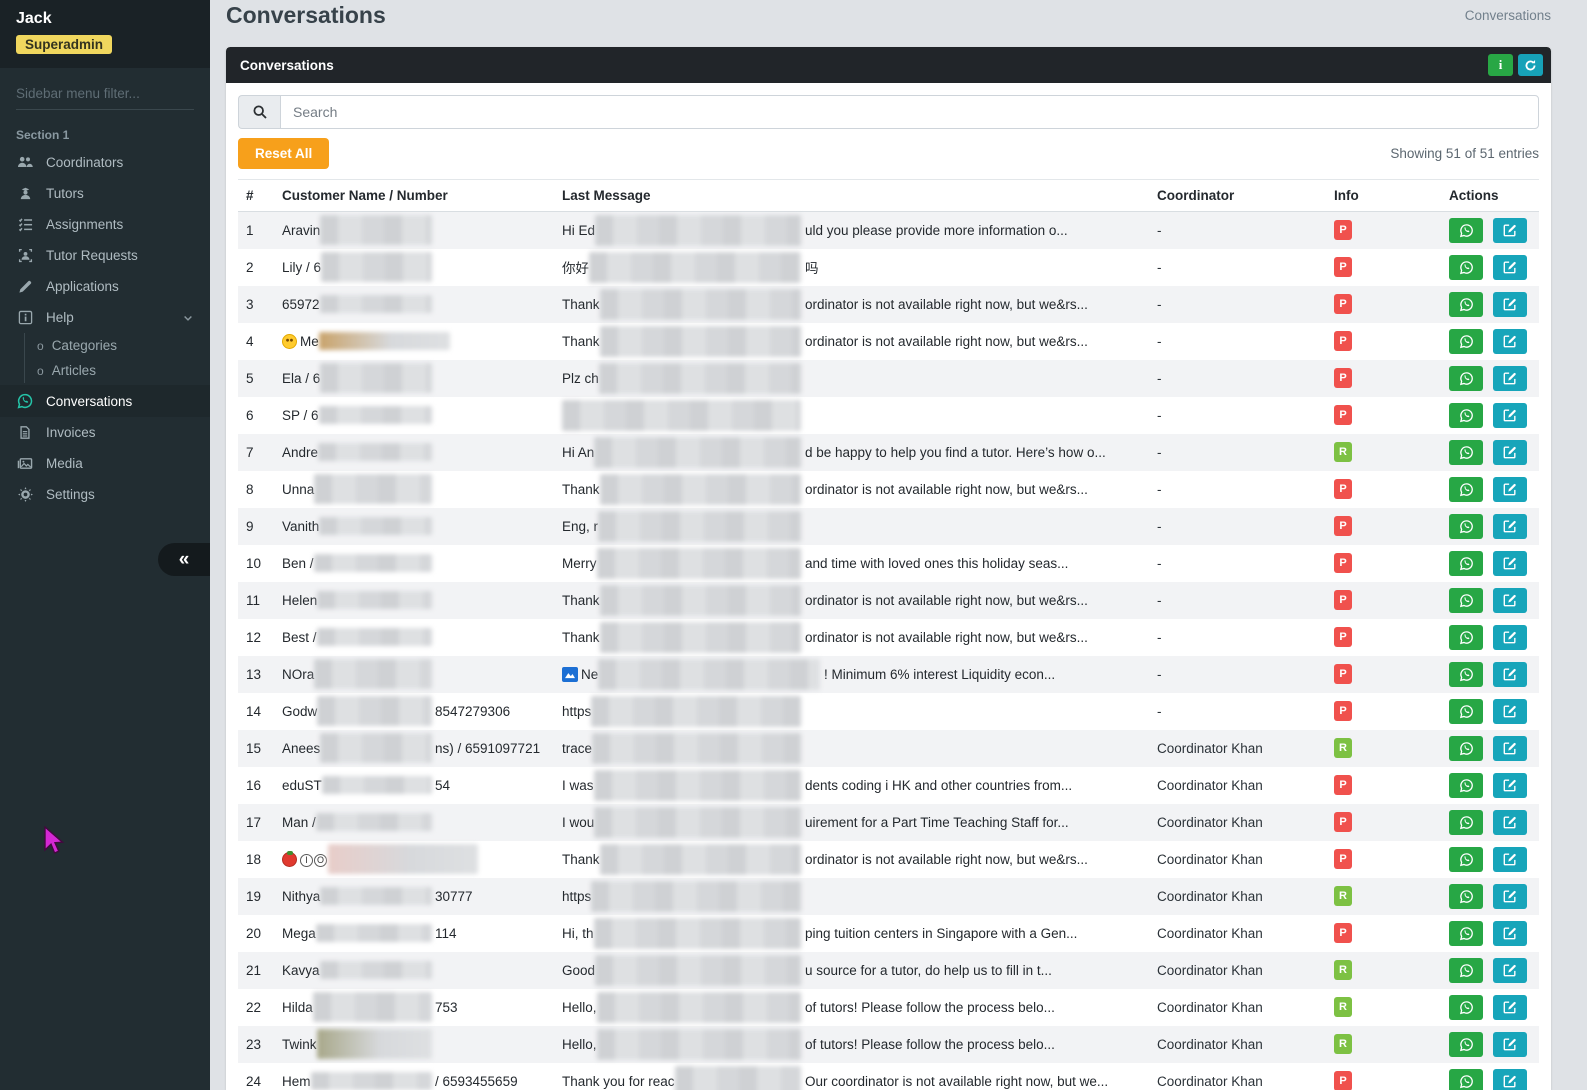  Describe the element at coordinates (888, 378) in the screenshot. I see `table-row: 5 Ela / 6 Plz ch - P` at that location.